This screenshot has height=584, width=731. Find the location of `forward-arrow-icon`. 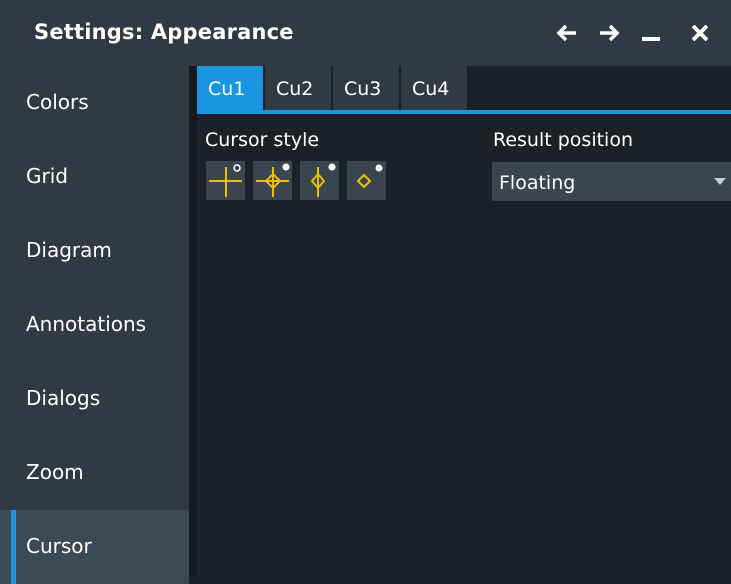

forward-arrow-icon is located at coordinates (610, 33).